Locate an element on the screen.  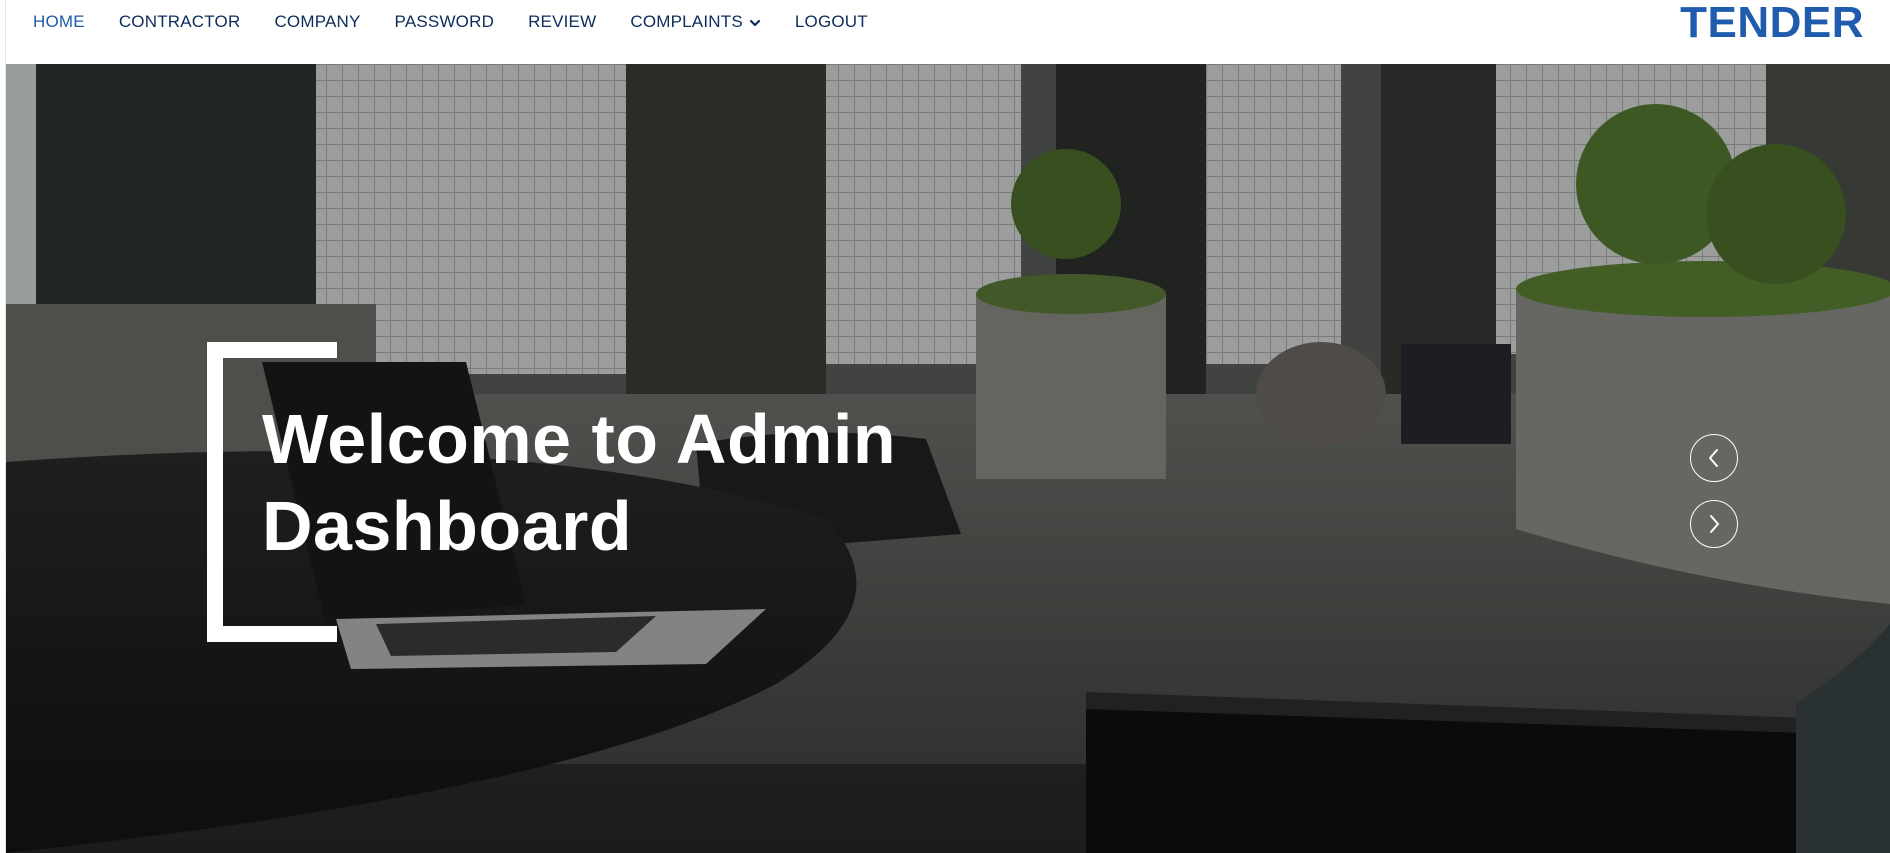
chevron-right-icon is located at coordinates (1714, 524).